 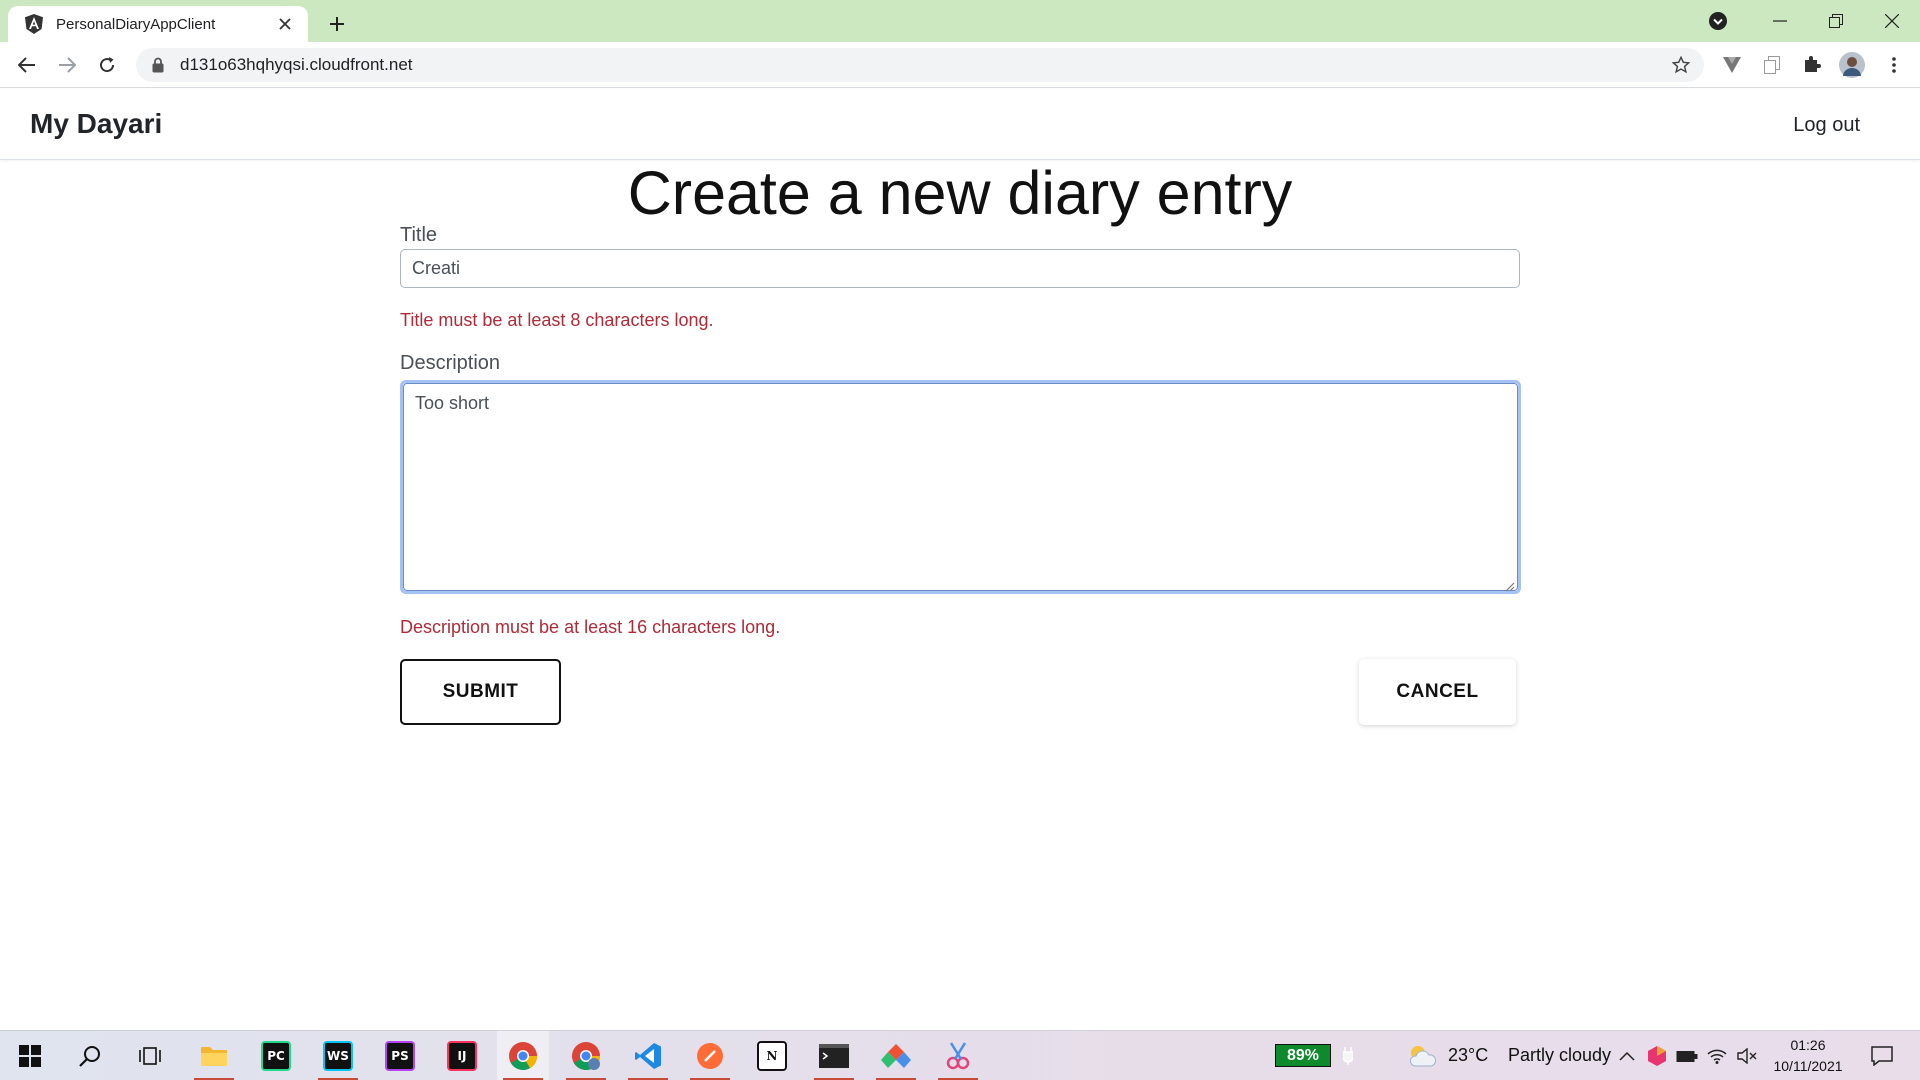 I want to click on profile-avatar, so click(x=1852, y=65).